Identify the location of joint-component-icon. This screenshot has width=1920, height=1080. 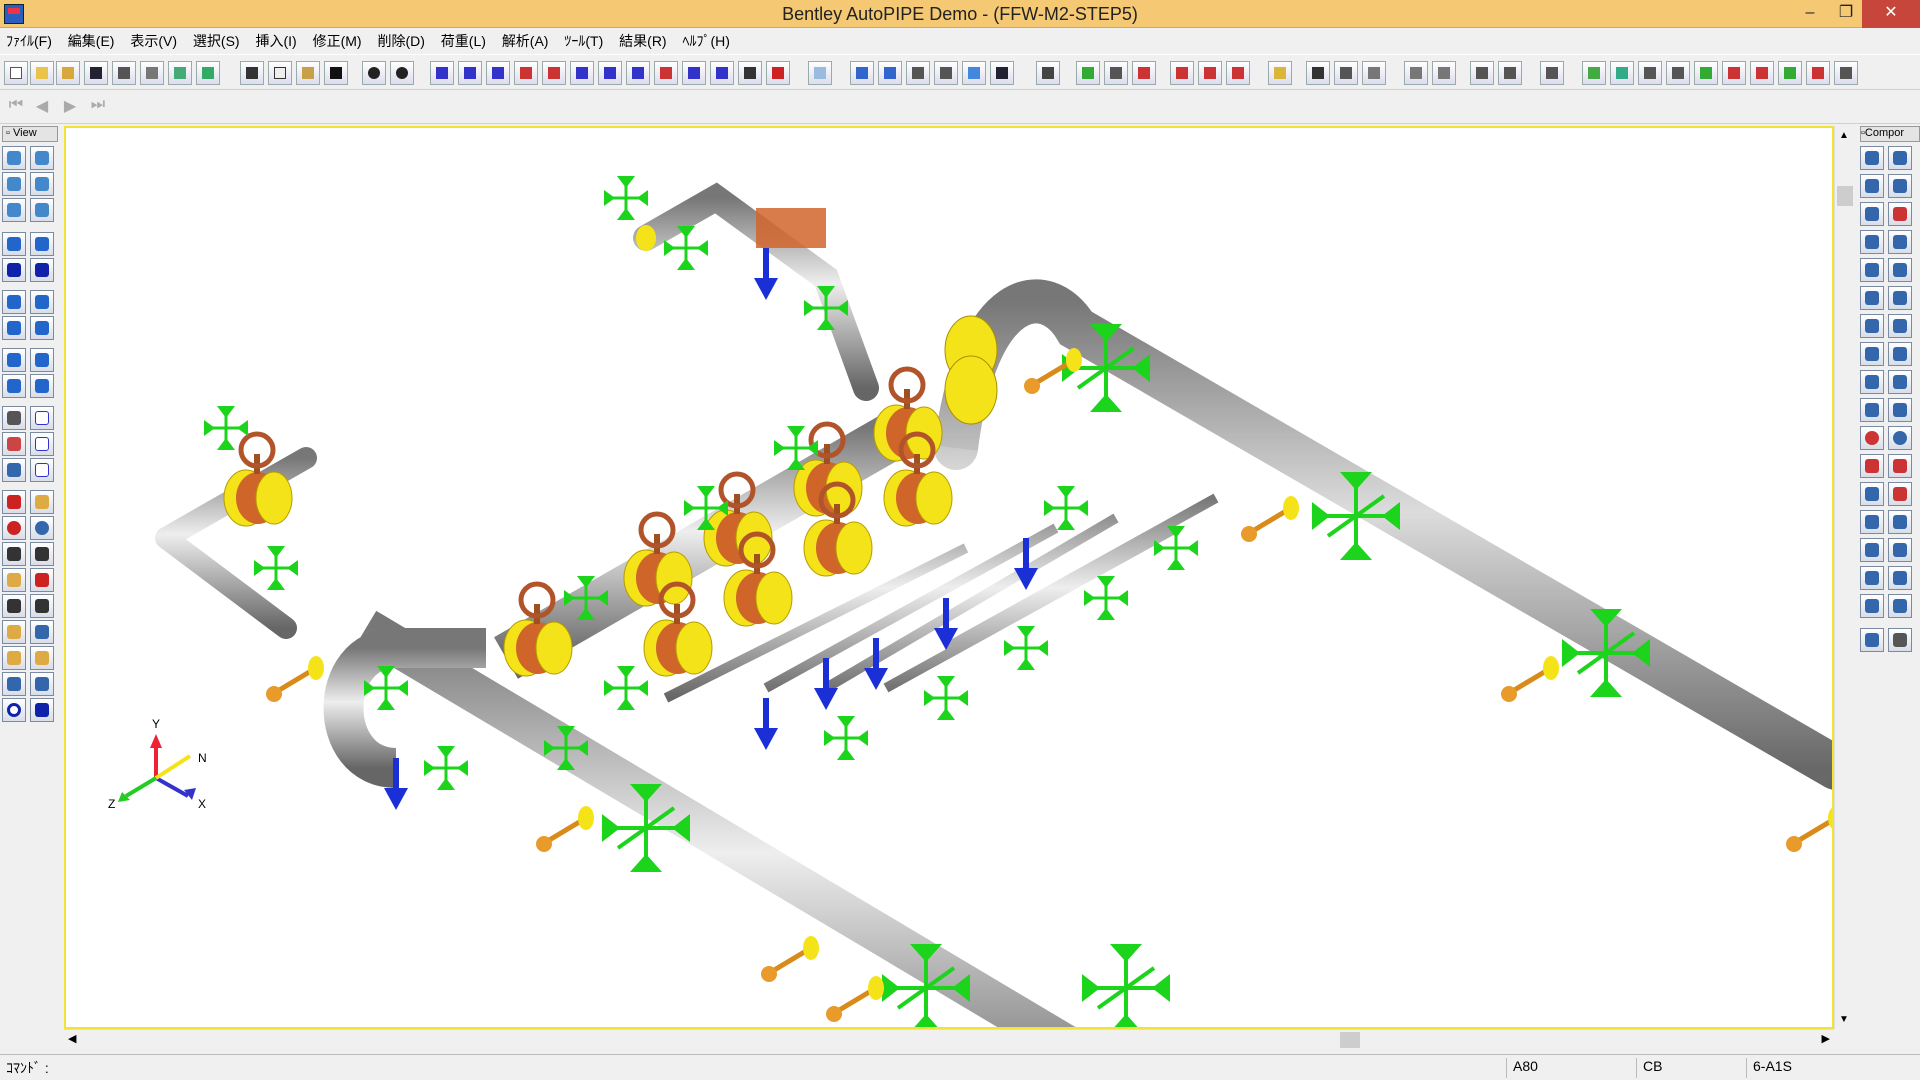
(1872, 242).